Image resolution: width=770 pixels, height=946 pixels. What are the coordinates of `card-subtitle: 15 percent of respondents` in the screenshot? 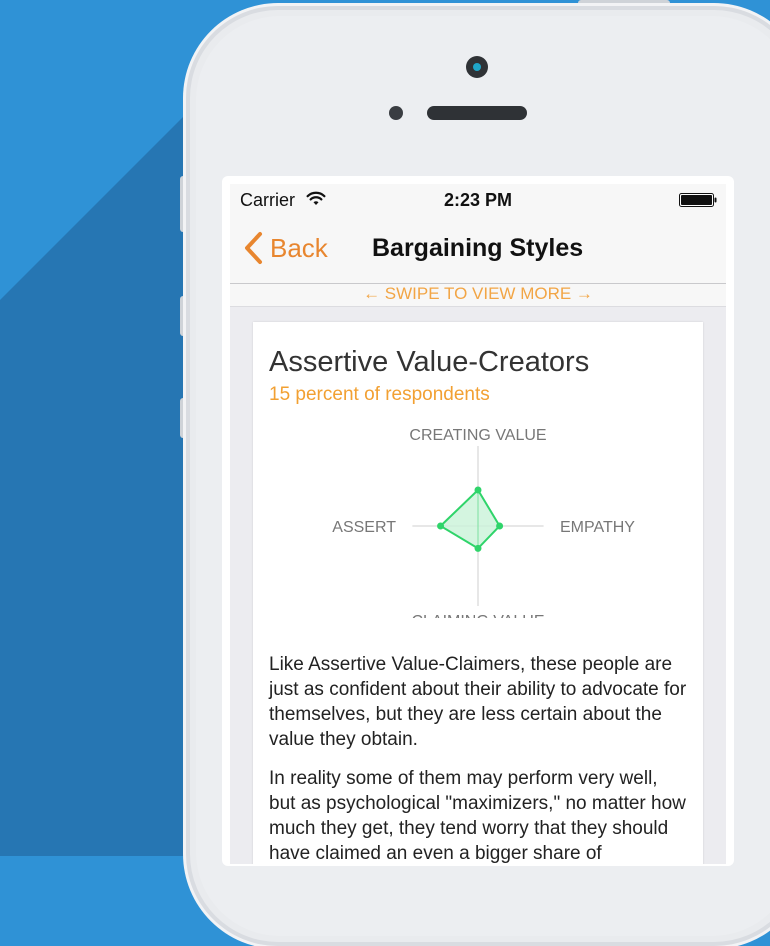 It's located at (379, 394).